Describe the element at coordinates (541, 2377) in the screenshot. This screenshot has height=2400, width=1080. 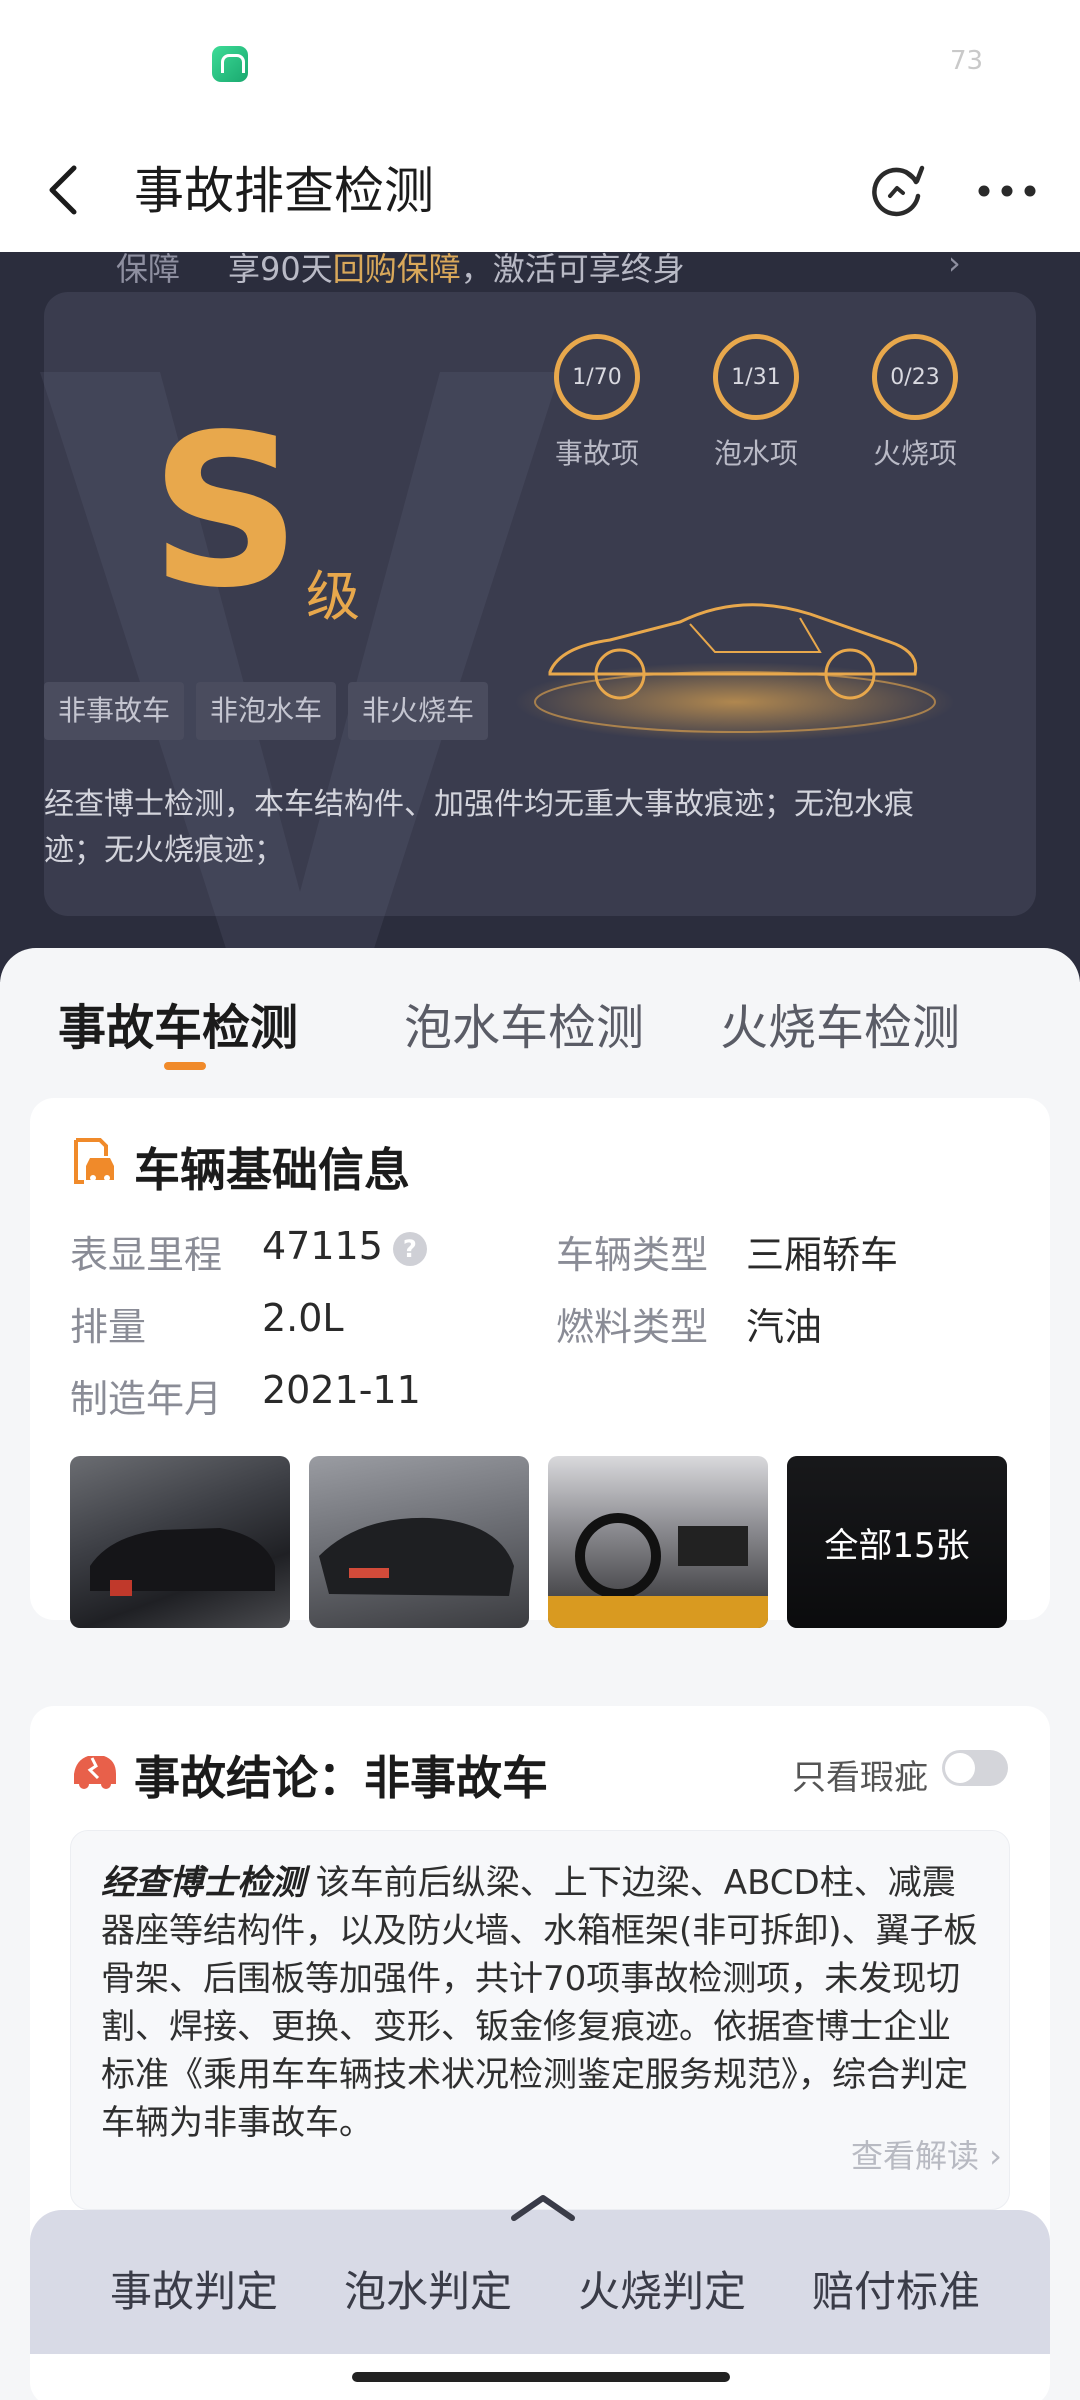
I see `home-indicator` at that location.